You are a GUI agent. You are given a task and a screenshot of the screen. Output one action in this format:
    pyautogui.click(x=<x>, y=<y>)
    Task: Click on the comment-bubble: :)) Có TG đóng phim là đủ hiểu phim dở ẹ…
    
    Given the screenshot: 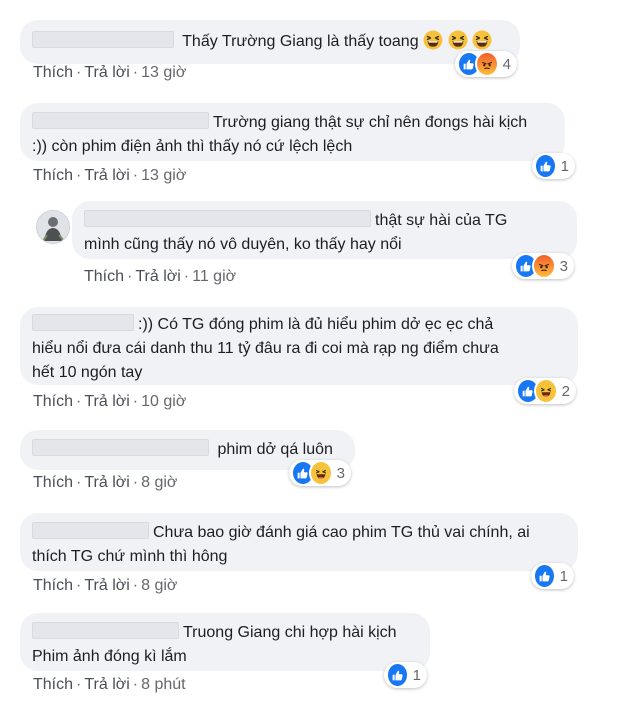 What is the action you would take?
    pyautogui.click(x=299, y=346)
    